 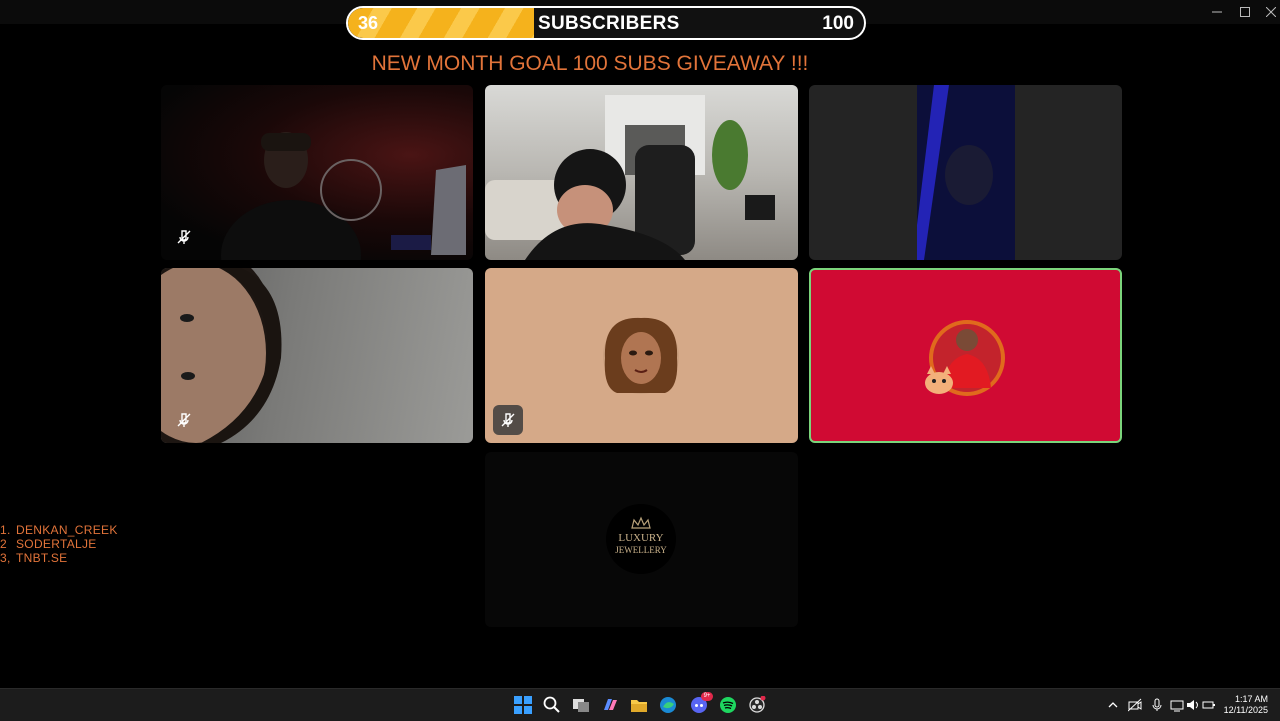 What do you see at coordinates (5, 530) in the screenshot?
I see `leaderboard-rank: 1.` at bounding box center [5, 530].